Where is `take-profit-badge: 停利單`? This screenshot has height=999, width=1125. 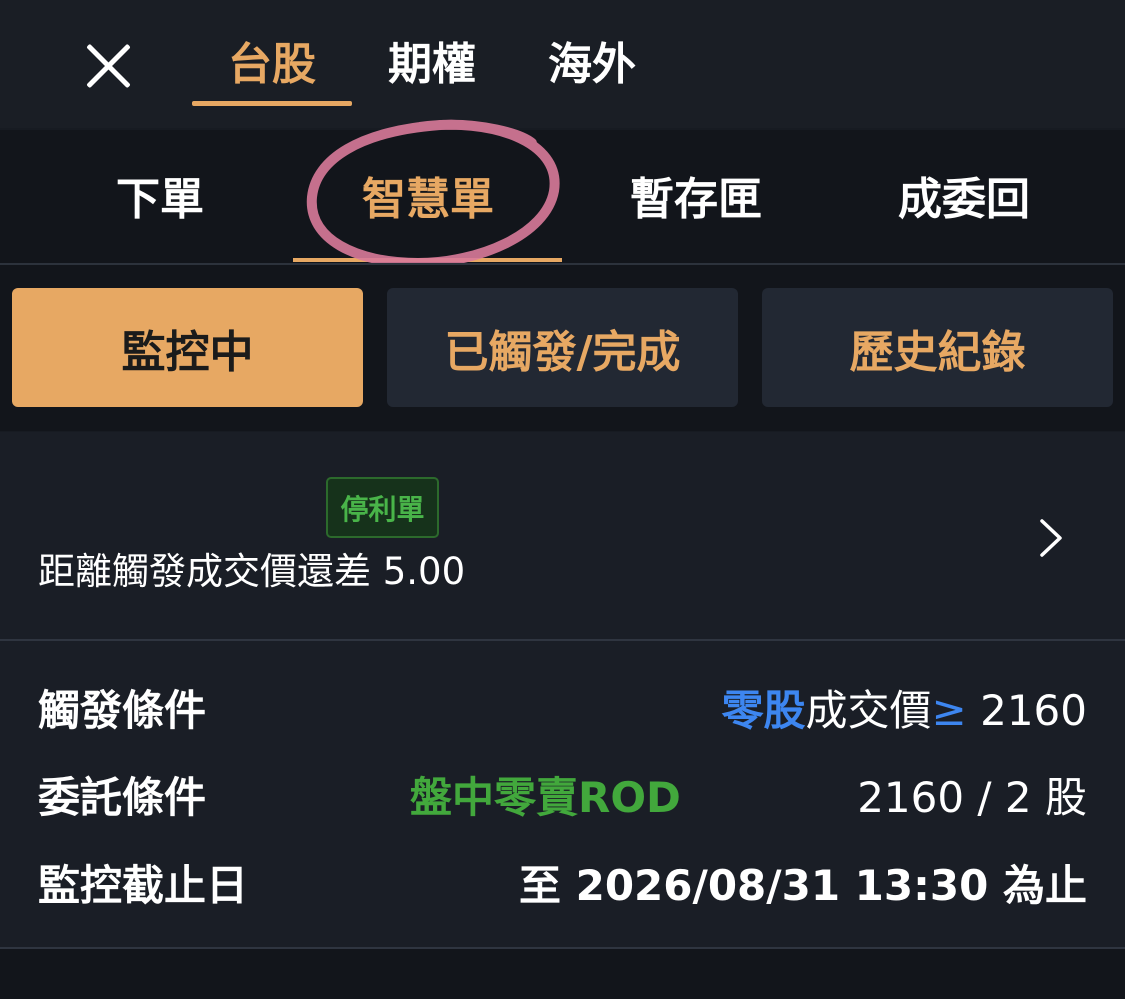
take-profit-badge: 停利單 is located at coordinates (382, 507).